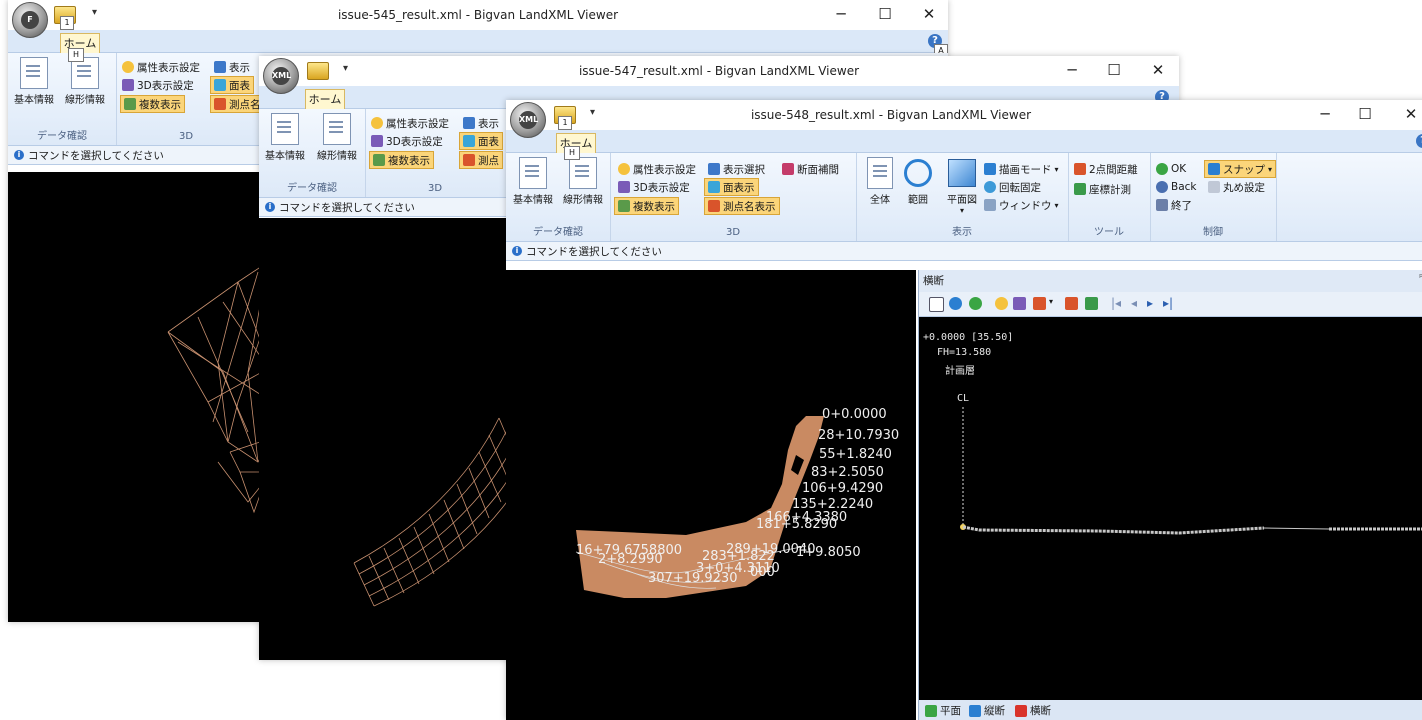 Image resolution: width=1422 pixels, height=720 pixels. I want to click on two-point-distance-button: 2点間距離, so click(1106, 169).